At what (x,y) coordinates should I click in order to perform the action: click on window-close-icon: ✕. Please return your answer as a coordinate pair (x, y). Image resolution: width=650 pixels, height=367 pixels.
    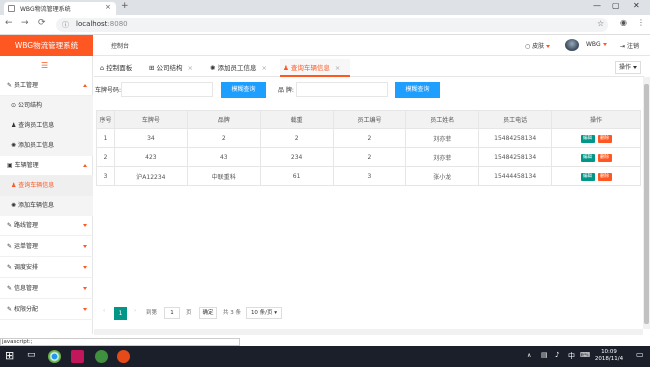
    Looking at the image, I should click on (636, 5).